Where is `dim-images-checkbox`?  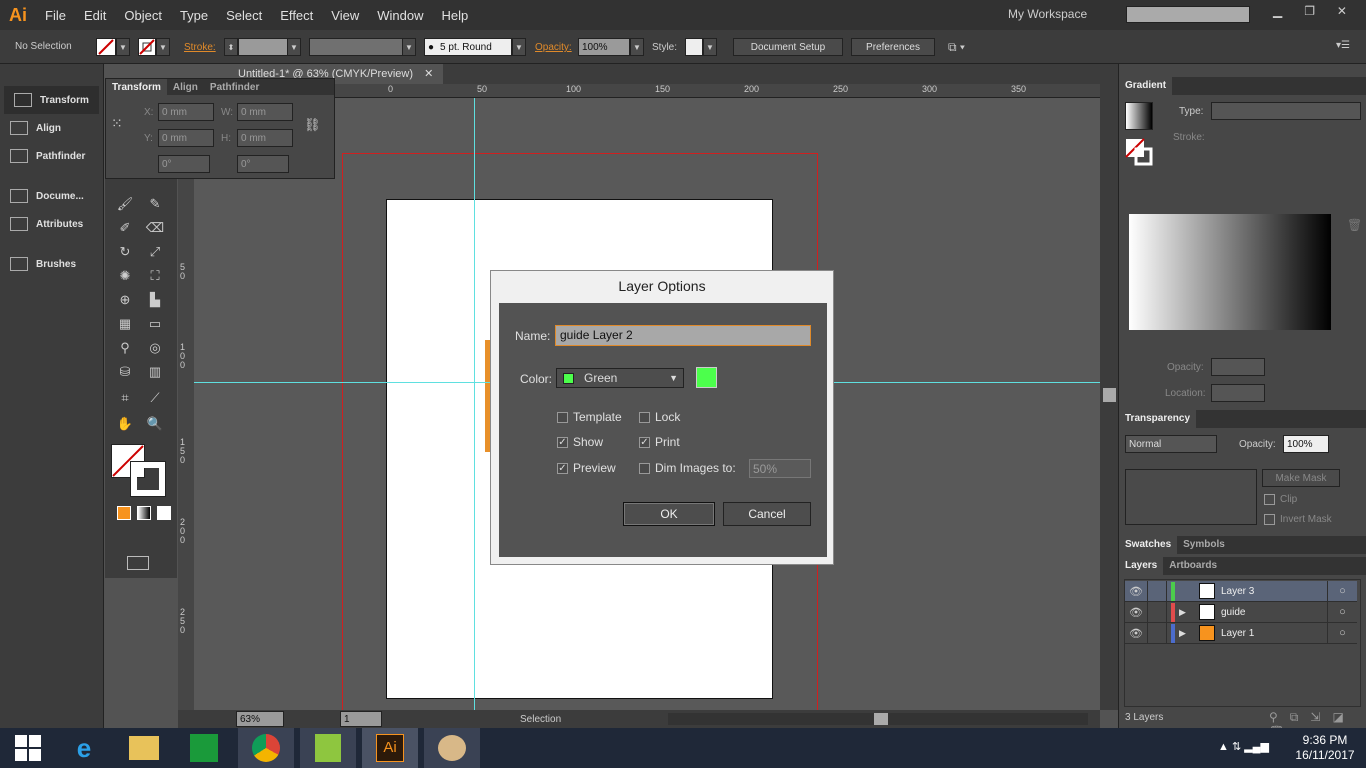
dim-images-checkbox is located at coordinates (644, 468).